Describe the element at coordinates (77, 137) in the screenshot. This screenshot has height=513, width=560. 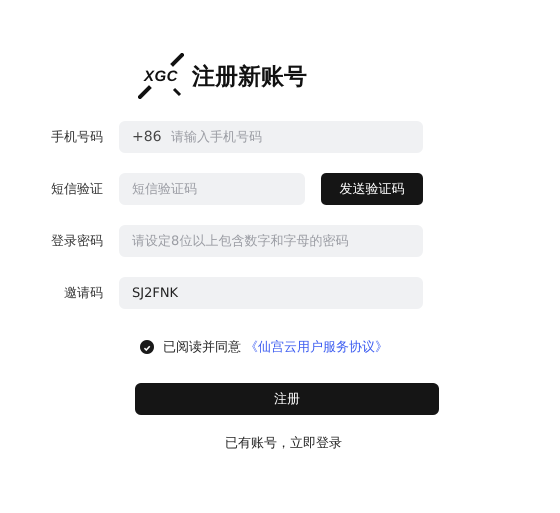
I see `field-label: 手机号码` at that location.